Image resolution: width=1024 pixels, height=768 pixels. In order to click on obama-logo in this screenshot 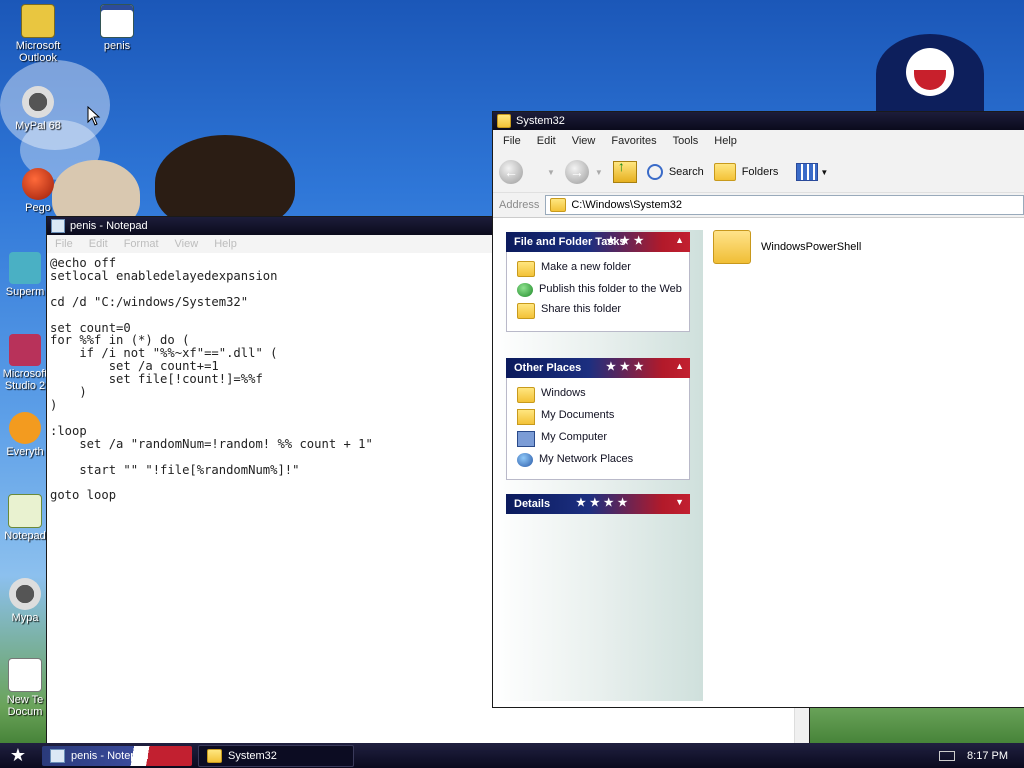, I will do `click(930, 74)`.